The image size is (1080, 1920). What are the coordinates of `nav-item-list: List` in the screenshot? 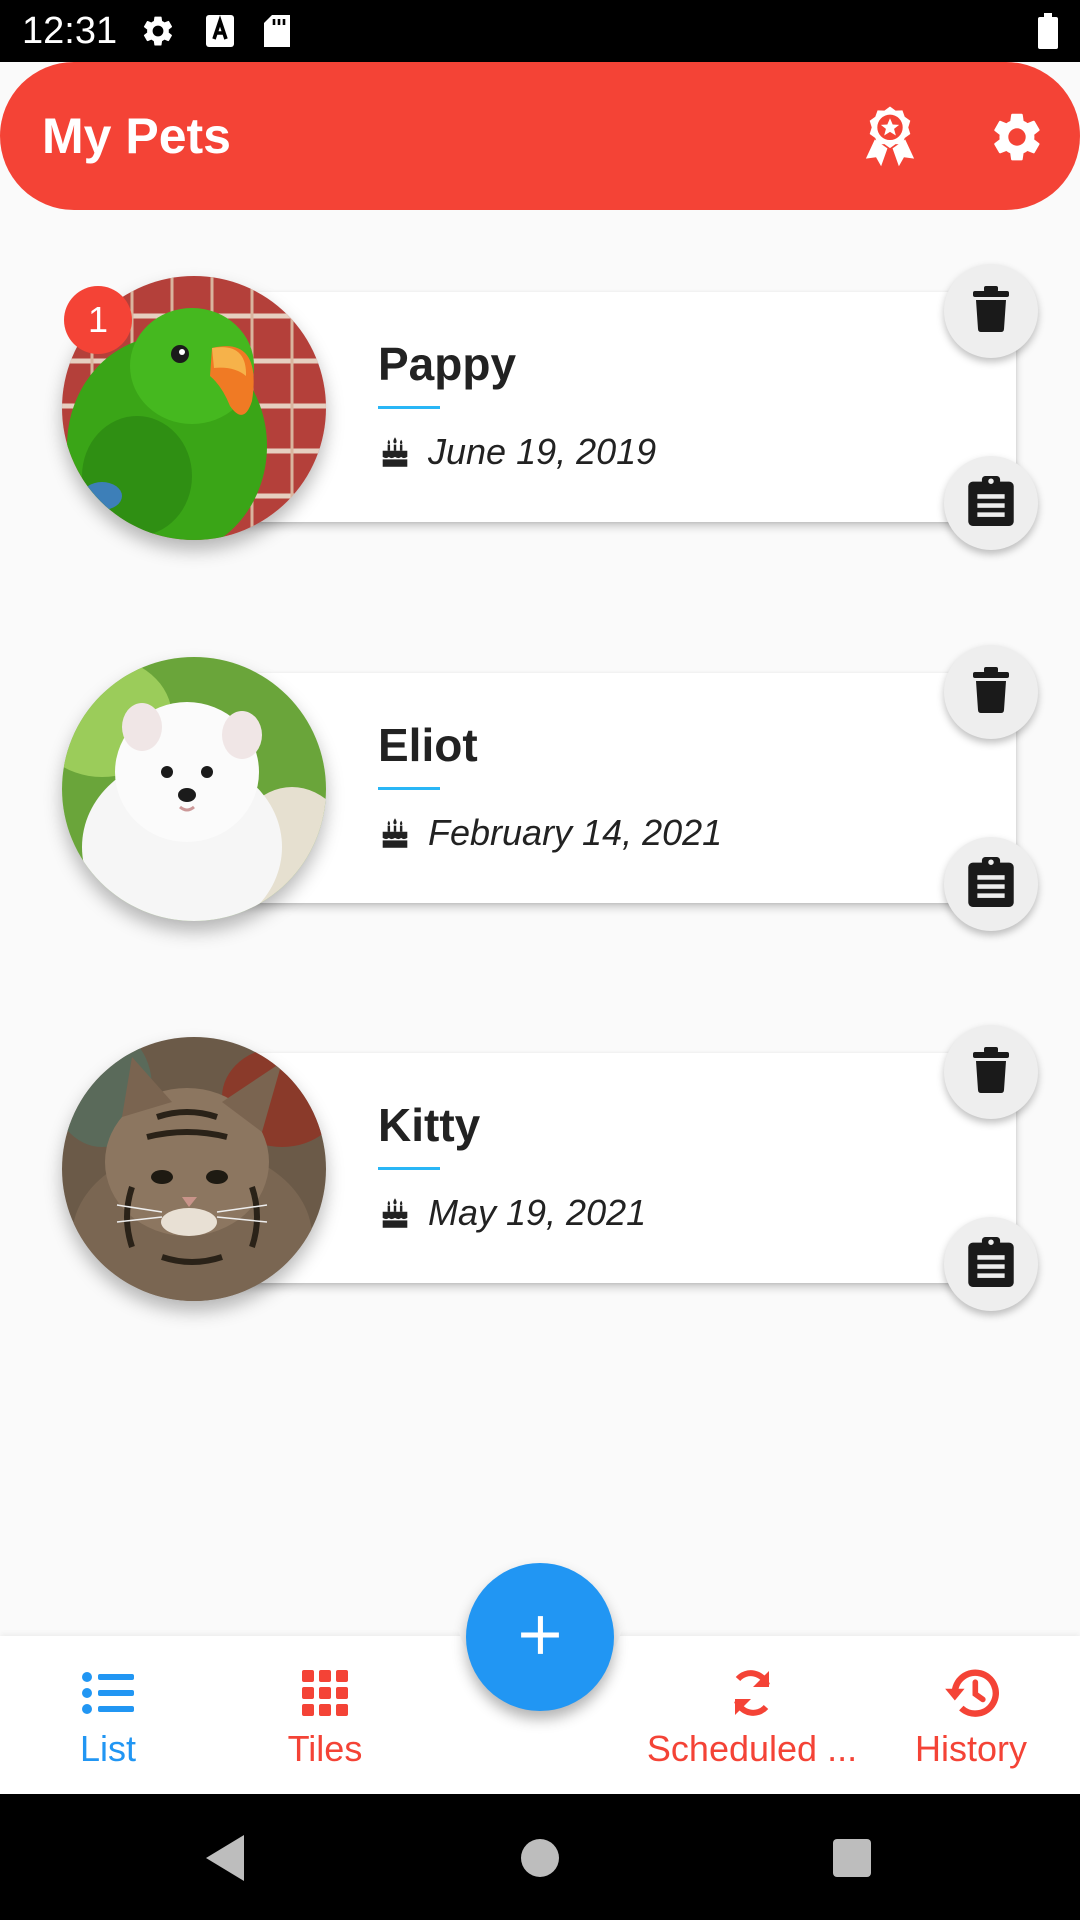 It's located at (108, 1725).